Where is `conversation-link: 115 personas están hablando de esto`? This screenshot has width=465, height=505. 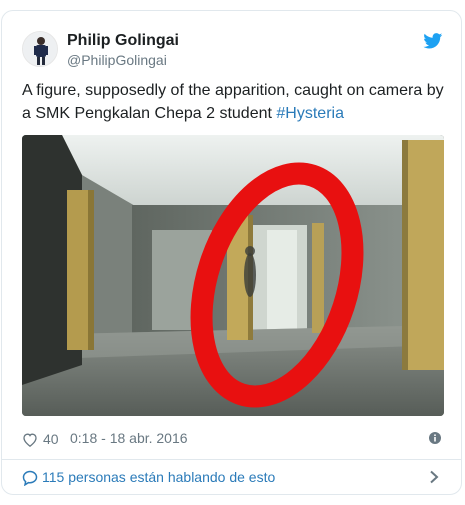 conversation-link: 115 personas están hablando de esto is located at coordinates (231, 477).